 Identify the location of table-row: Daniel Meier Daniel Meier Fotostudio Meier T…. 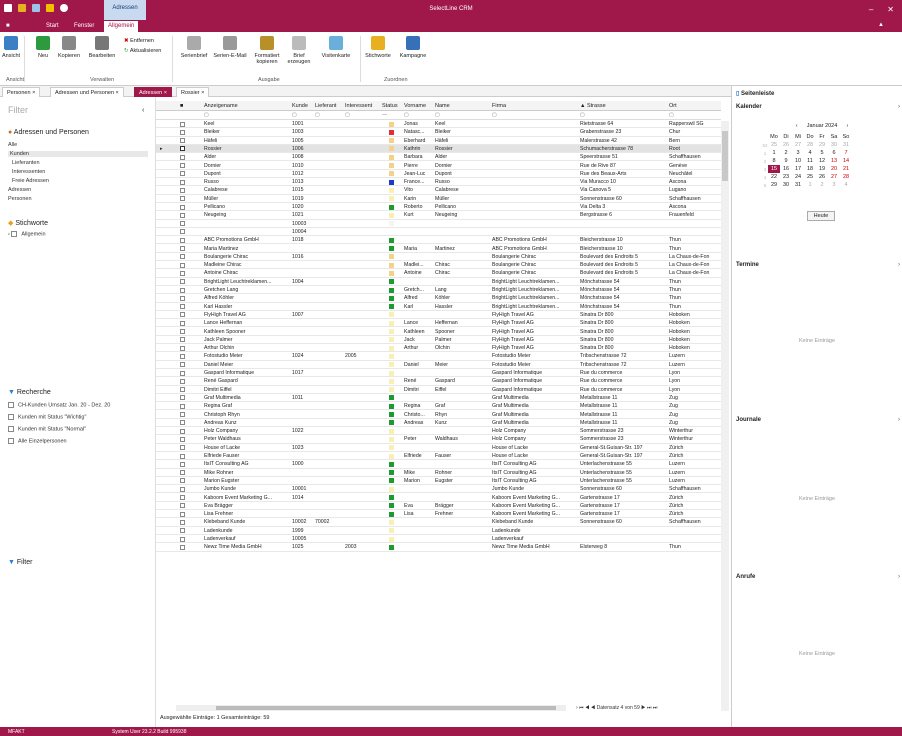
(438, 365).